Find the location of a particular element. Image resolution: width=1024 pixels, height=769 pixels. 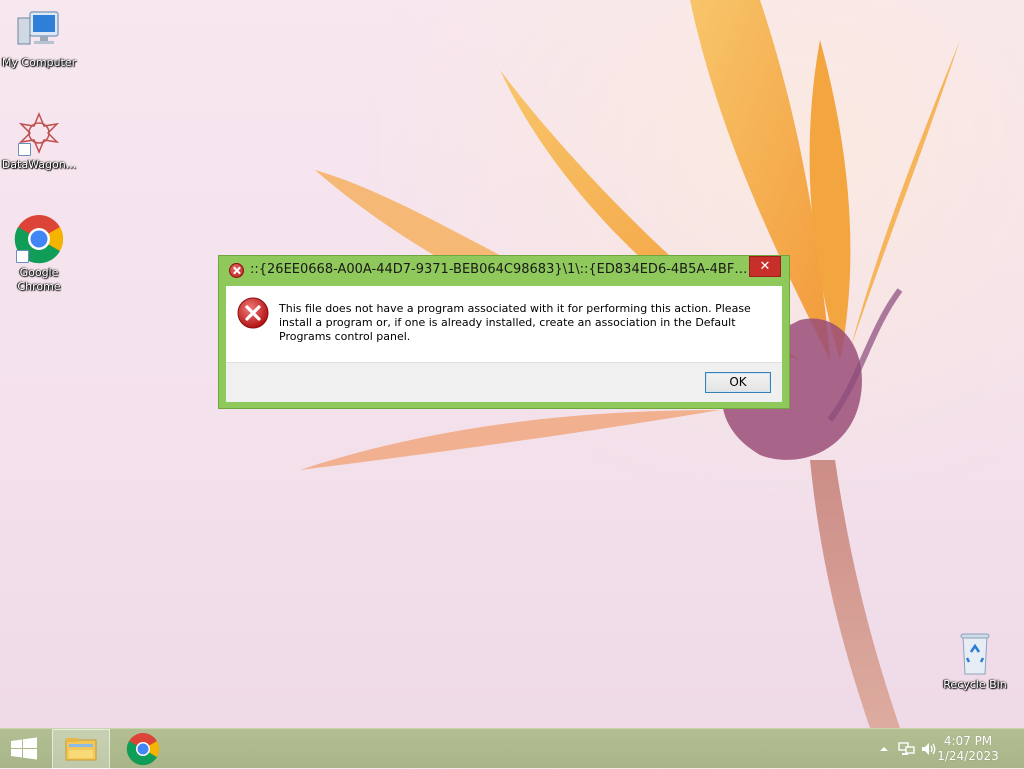

start-button is located at coordinates (24, 749).